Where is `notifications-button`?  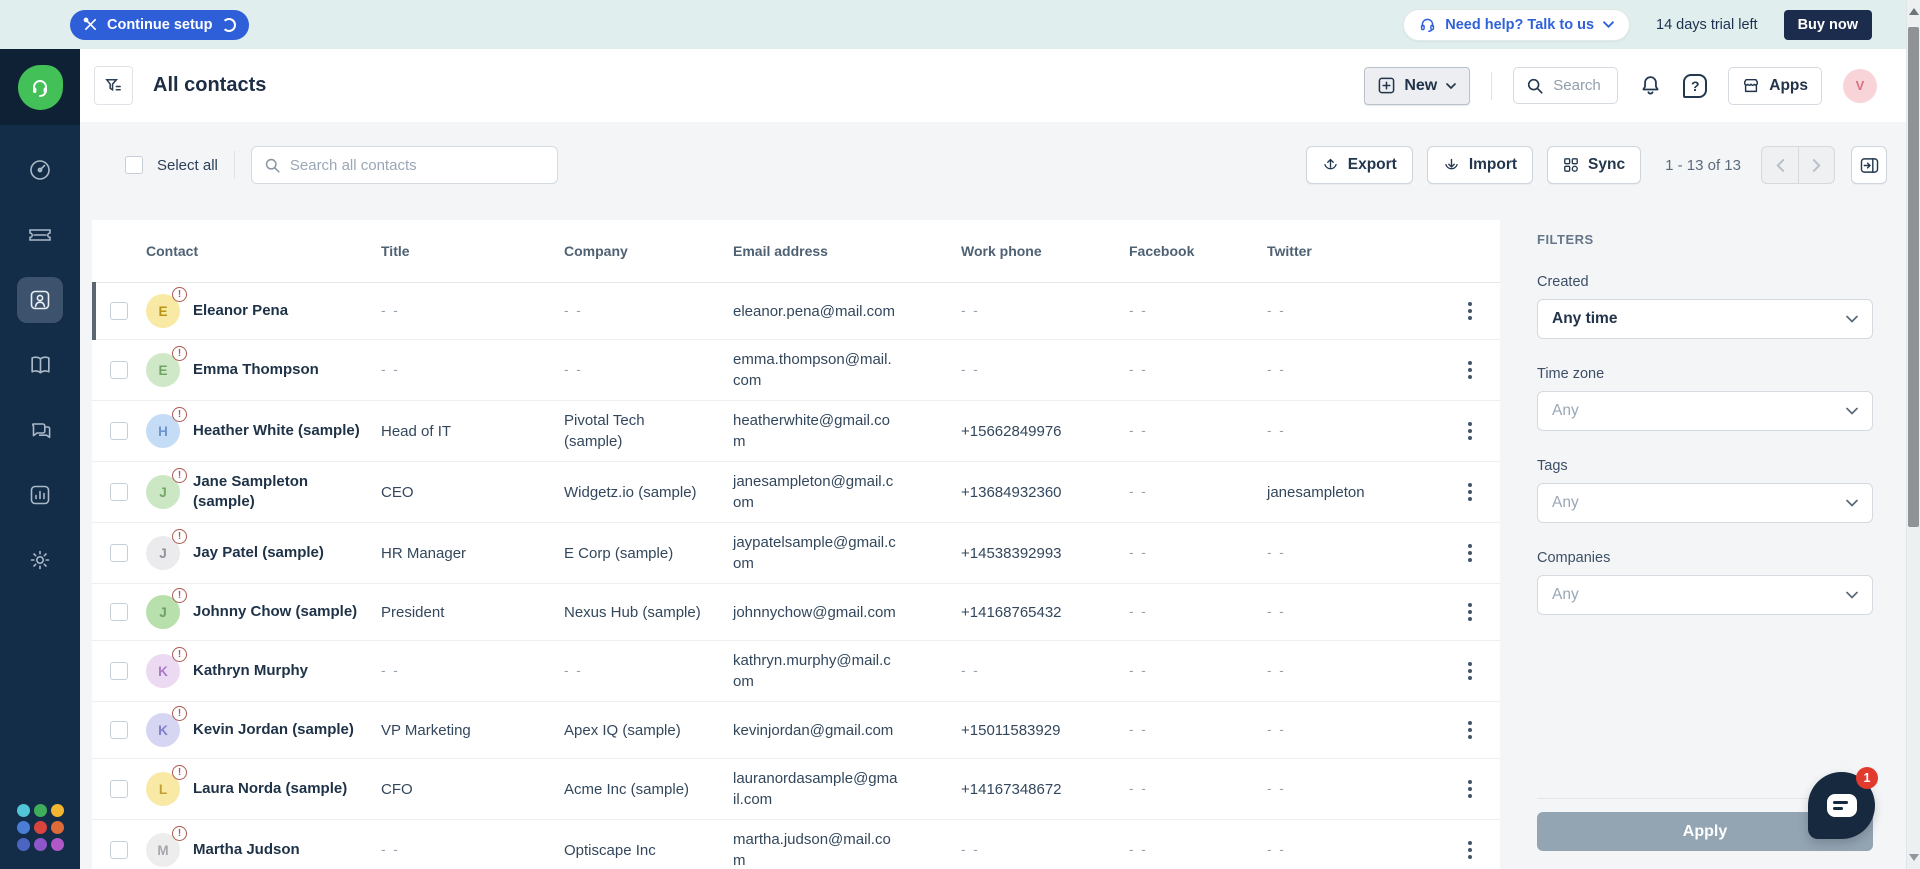
notifications-button is located at coordinates (1650, 85).